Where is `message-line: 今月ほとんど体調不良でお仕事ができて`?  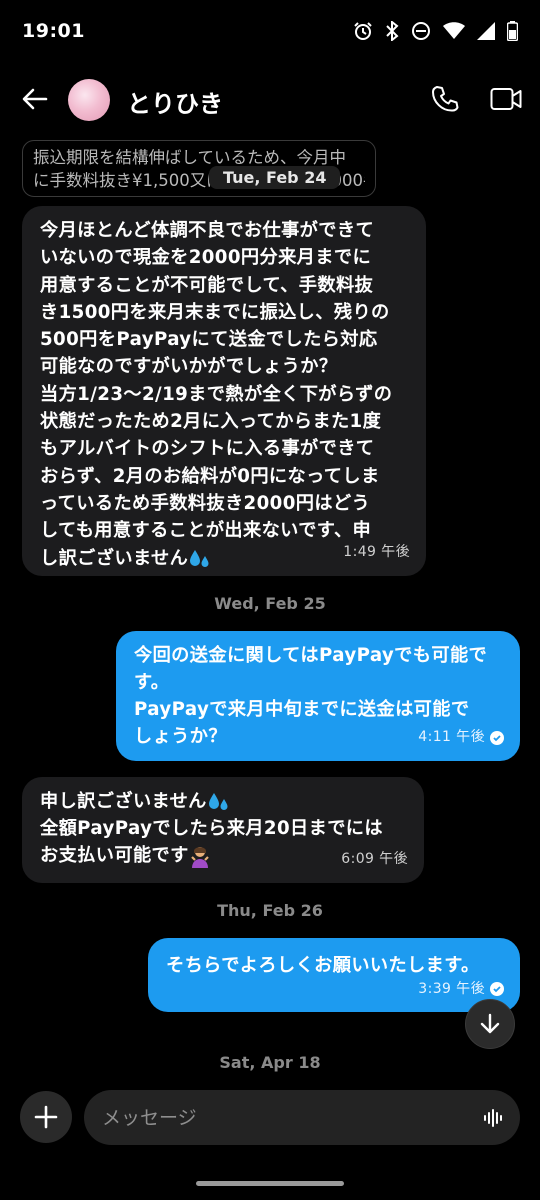
message-line: 今月ほとんど体調不良でお仕事ができて is located at coordinates (207, 230).